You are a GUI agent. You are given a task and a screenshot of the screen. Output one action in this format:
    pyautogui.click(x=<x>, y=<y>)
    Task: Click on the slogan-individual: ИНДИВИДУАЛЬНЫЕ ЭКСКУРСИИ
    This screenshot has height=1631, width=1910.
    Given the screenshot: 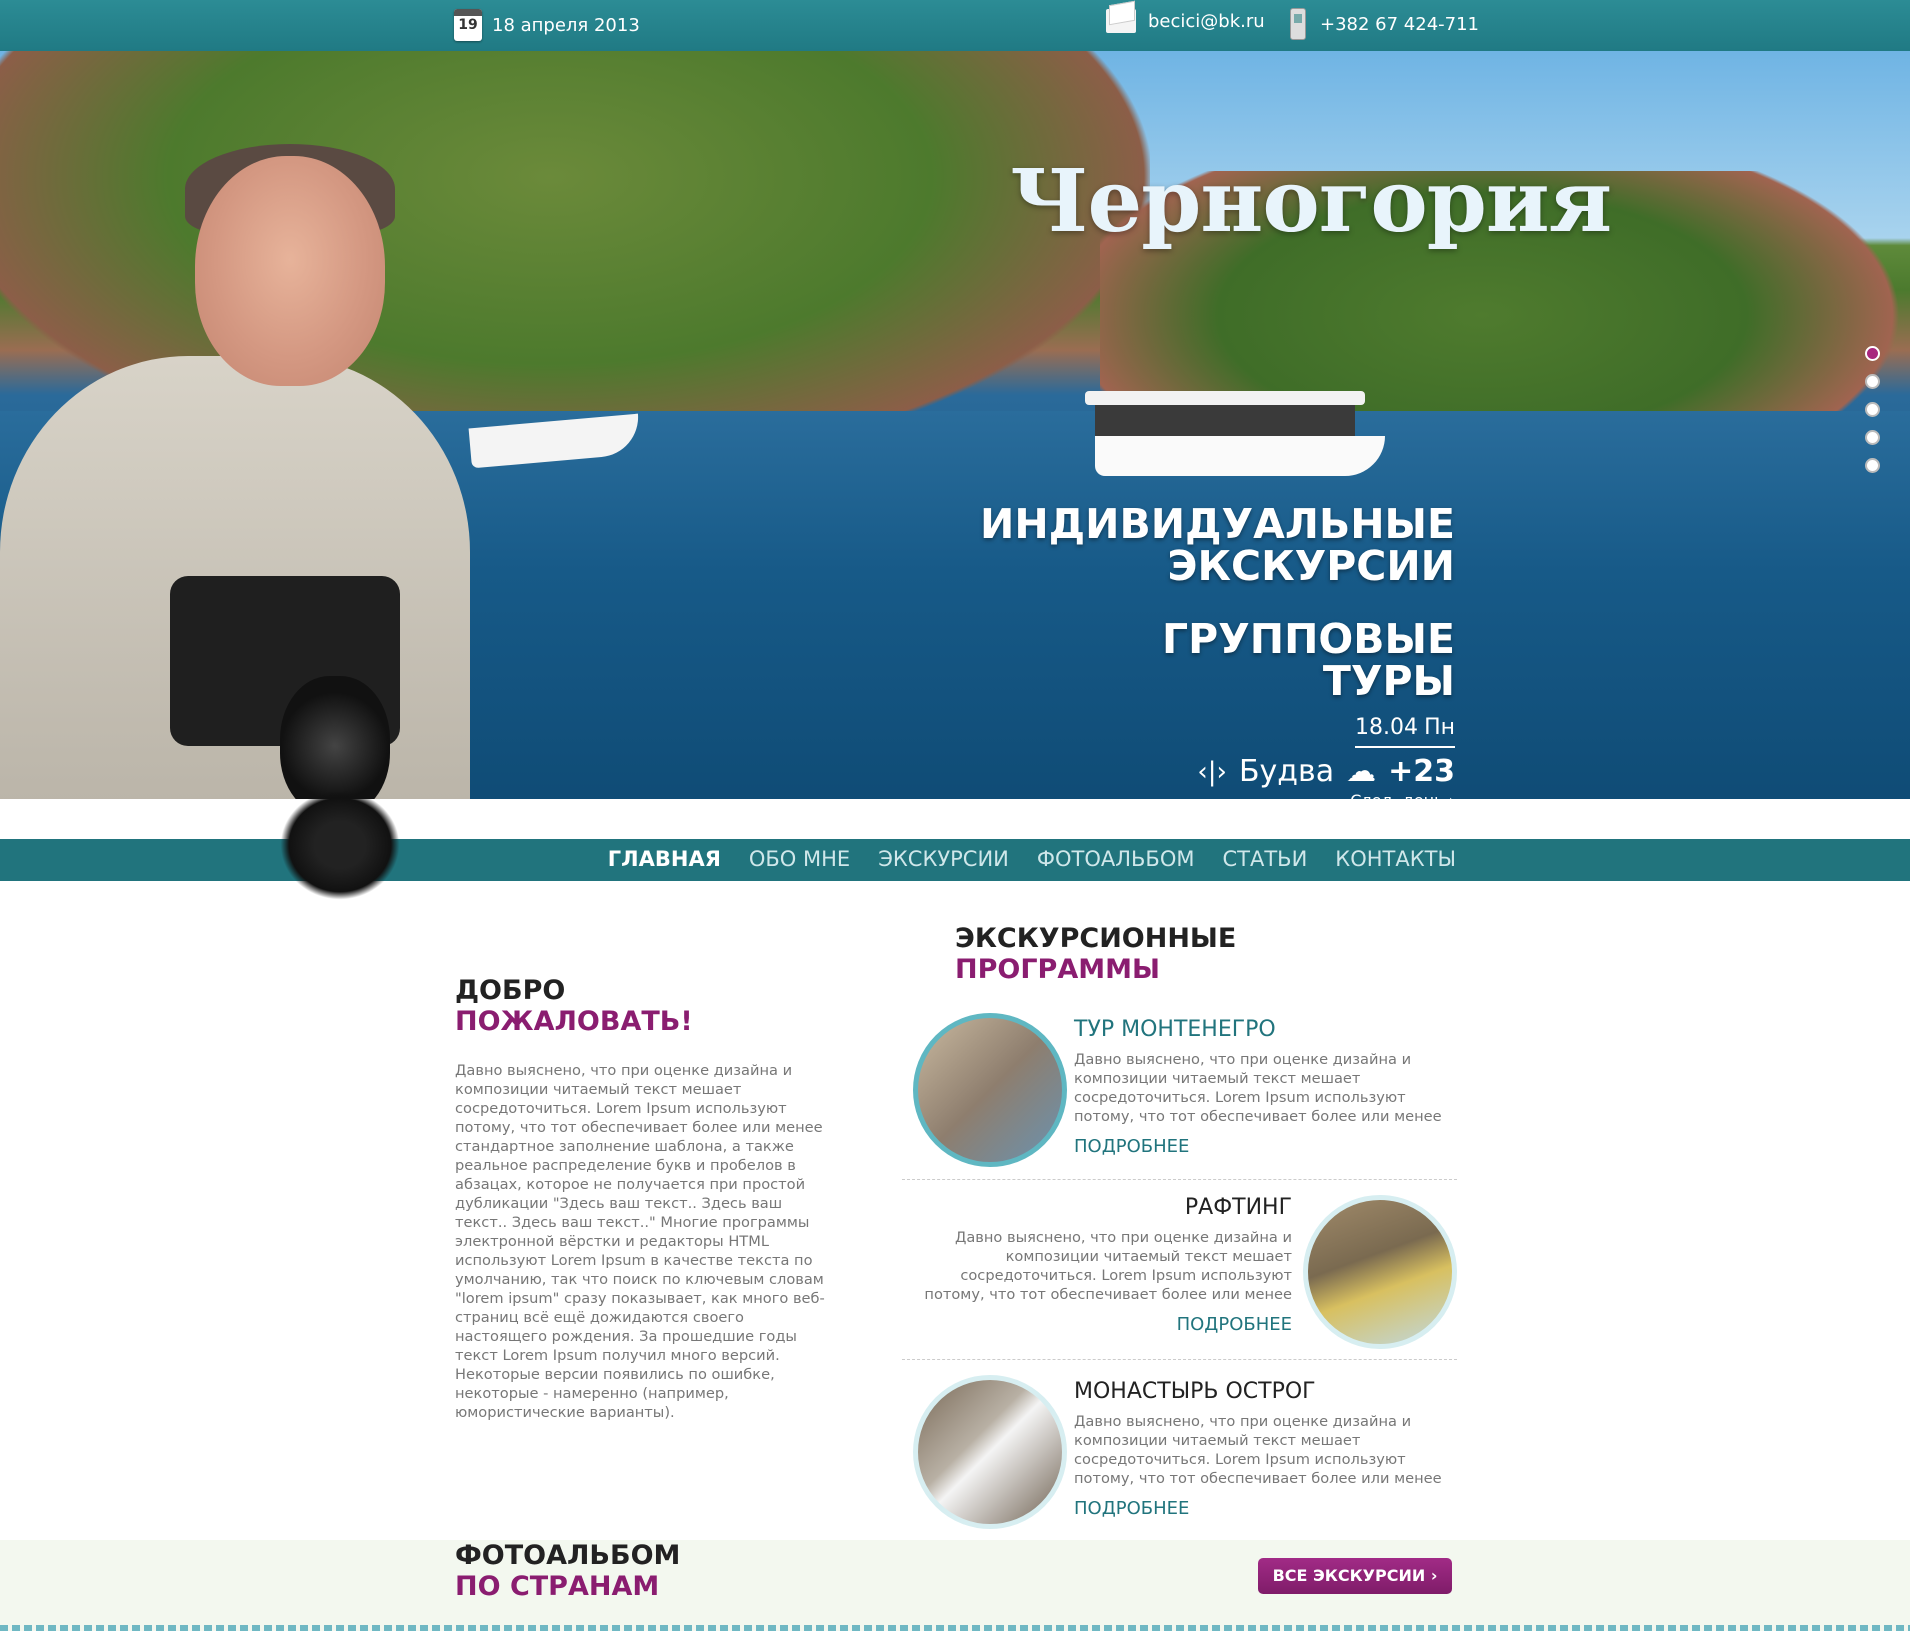 What is the action you would take?
    pyautogui.click(x=1217, y=545)
    